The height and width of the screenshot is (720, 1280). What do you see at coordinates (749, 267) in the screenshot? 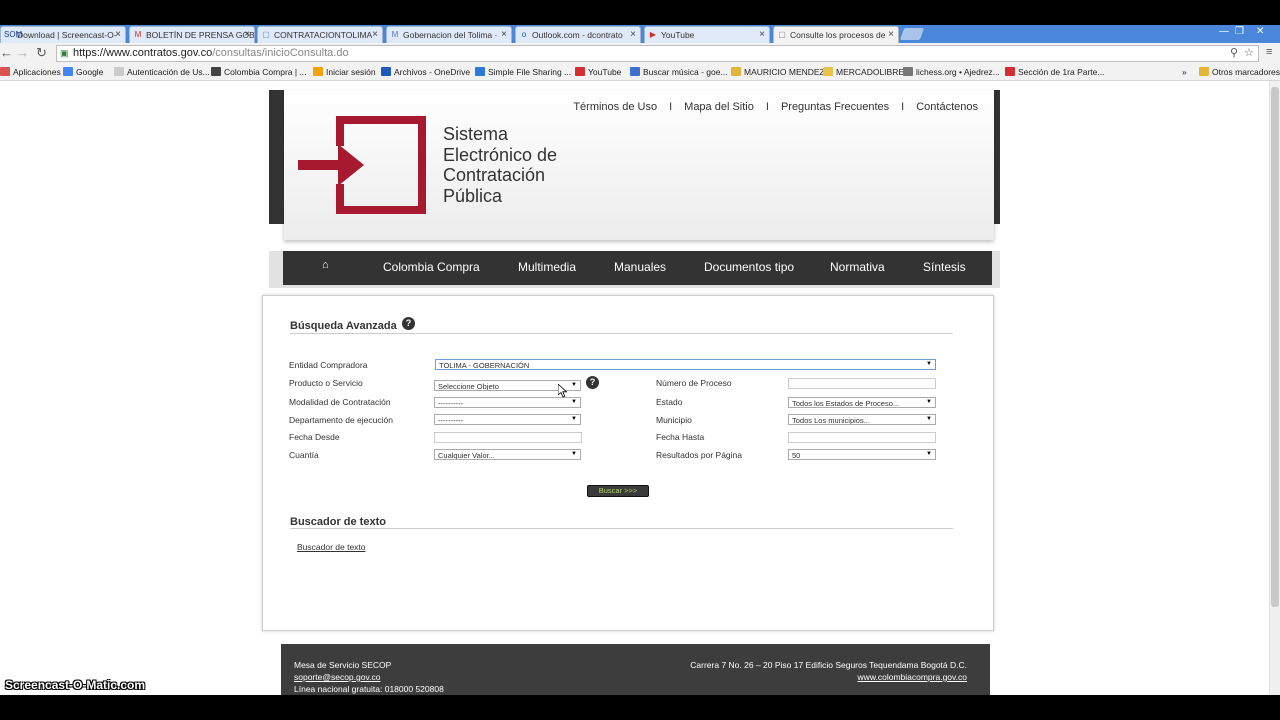
I see `nav-documentos-tipo: Documentos tipo` at bounding box center [749, 267].